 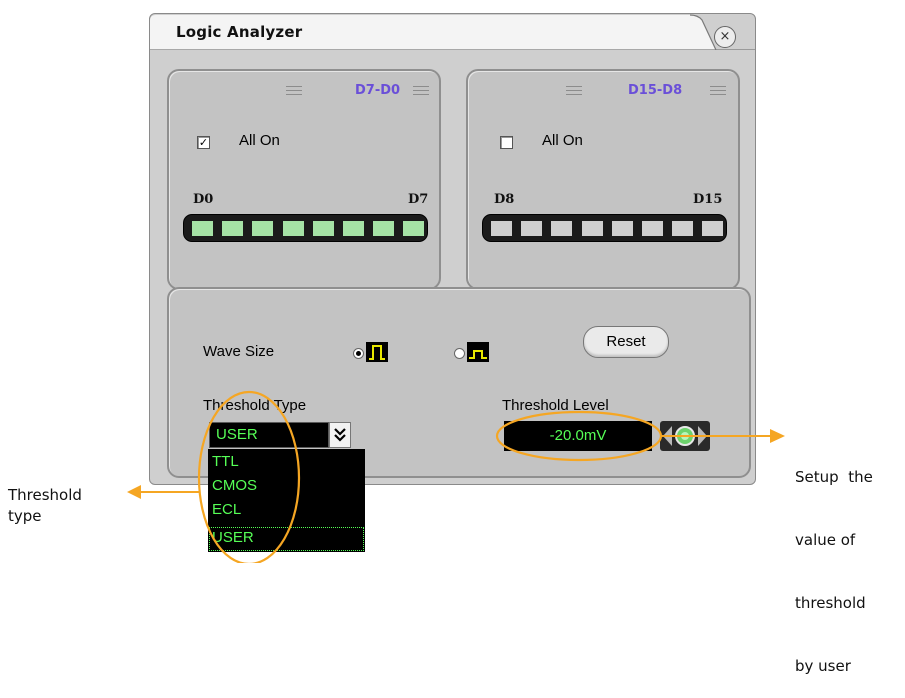 What do you see at coordinates (249, 476) in the screenshot?
I see `highlight-ellipse-threshold-type` at bounding box center [249, 476].